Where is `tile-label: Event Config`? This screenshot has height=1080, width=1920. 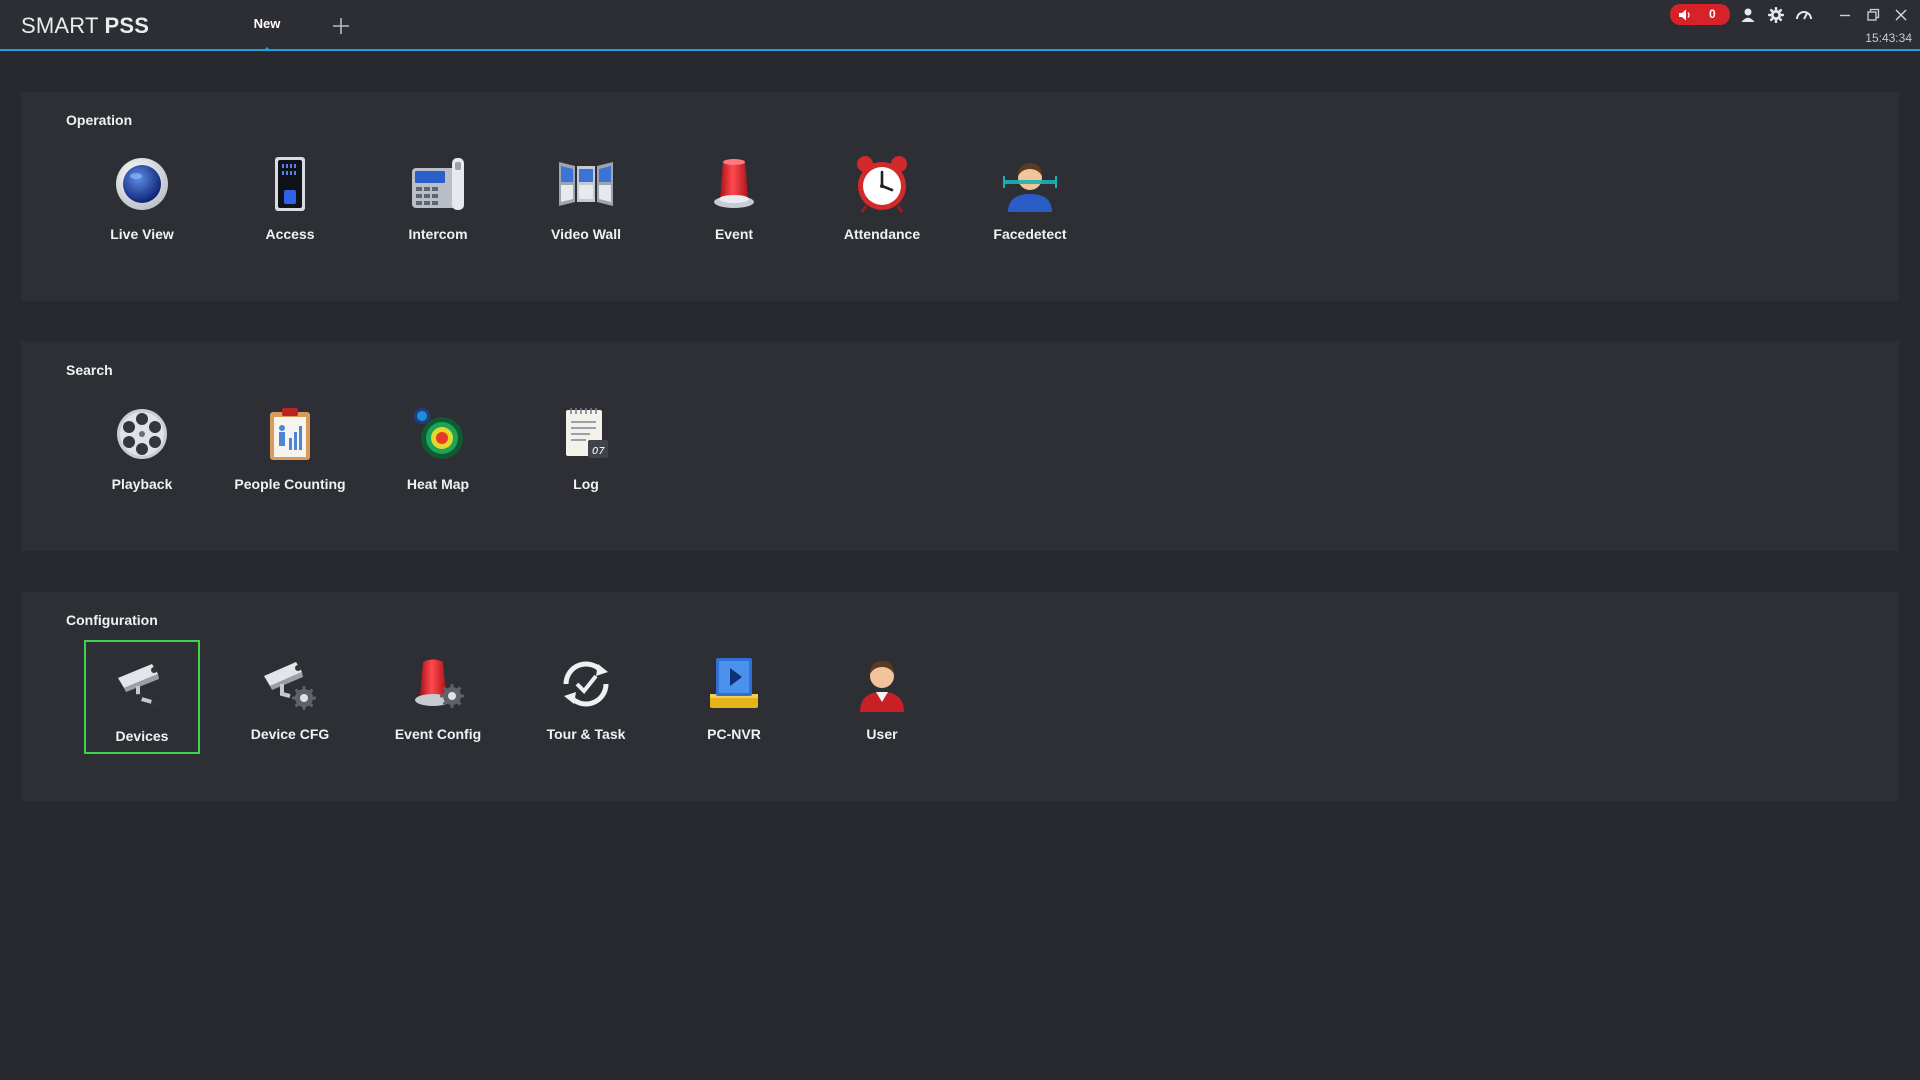
tile-label: Event Config is located at coordinates (438, 734).